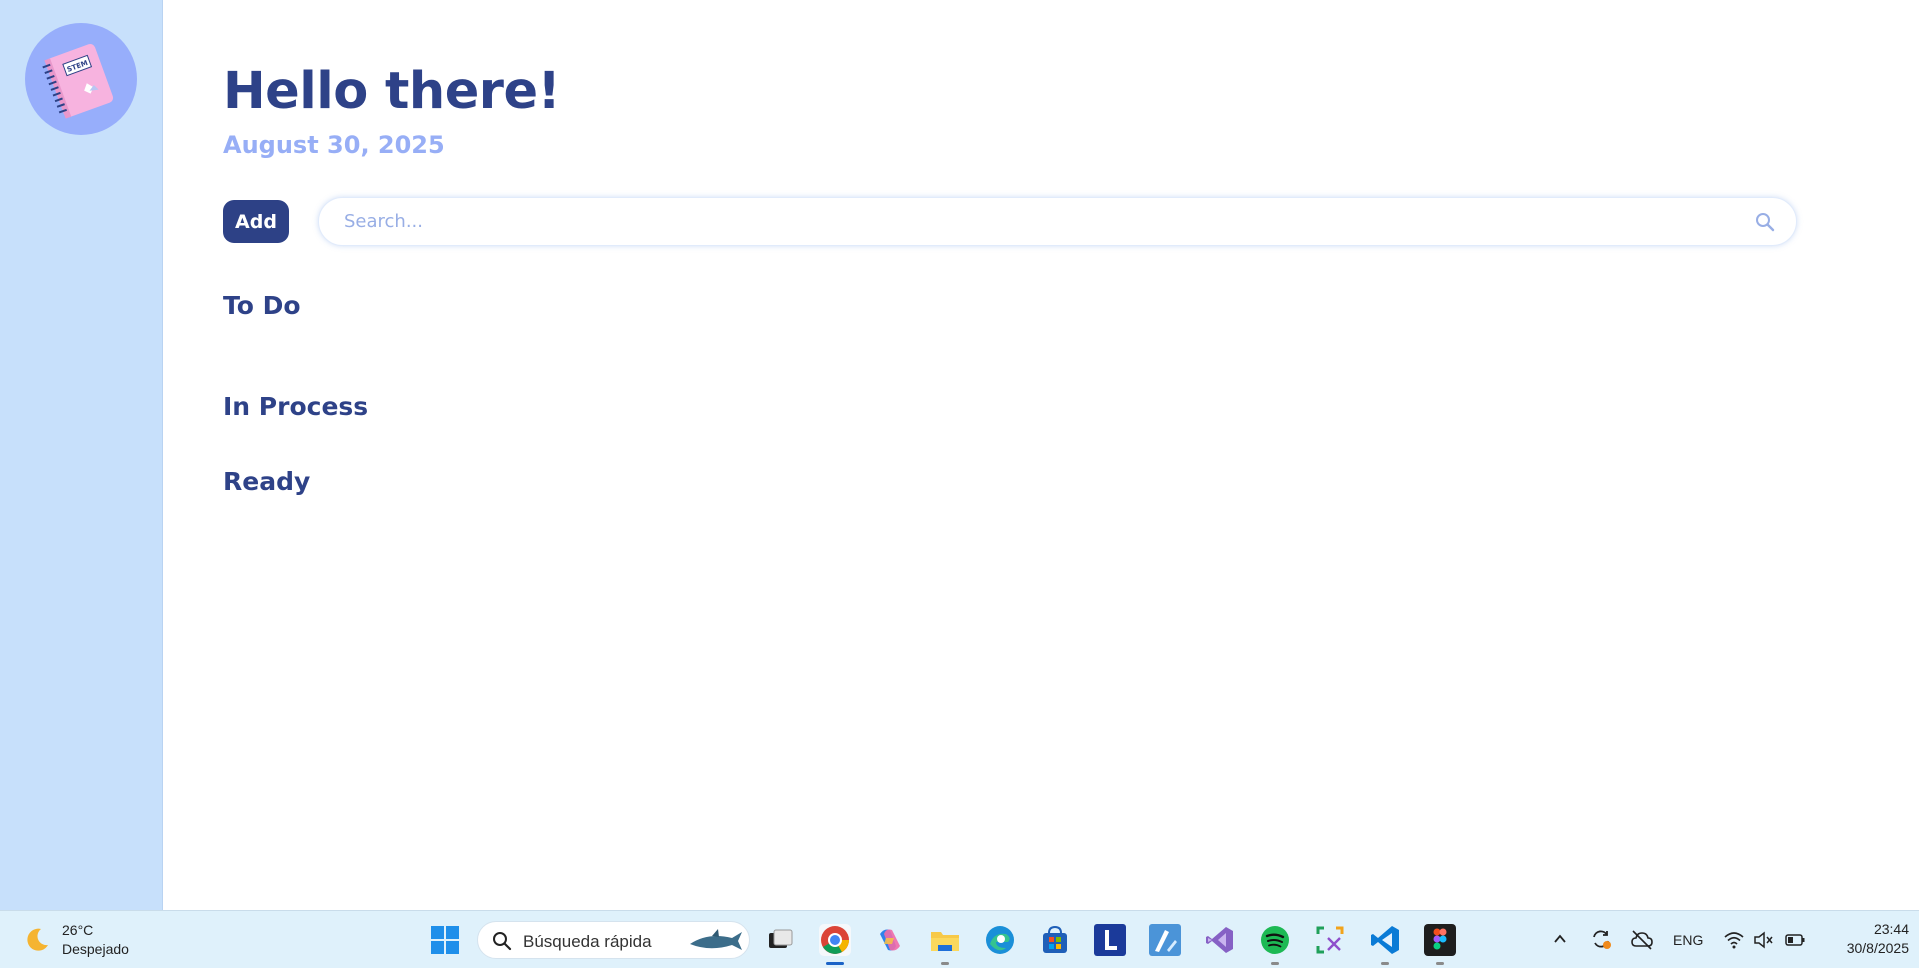  What do you see at coordinates (1385, 940) in the screenshot?
I see `vscode-icon` at bounding box center [1385, 940].